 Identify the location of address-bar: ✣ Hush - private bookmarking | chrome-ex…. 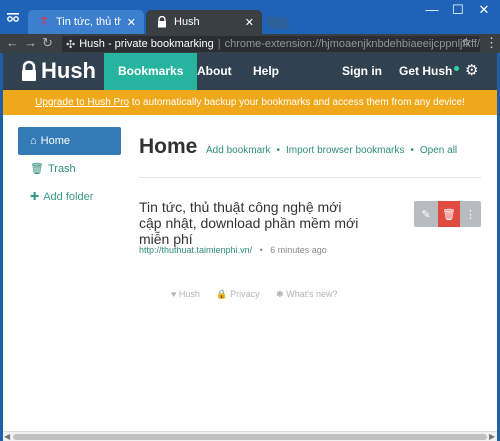
(271, 44).